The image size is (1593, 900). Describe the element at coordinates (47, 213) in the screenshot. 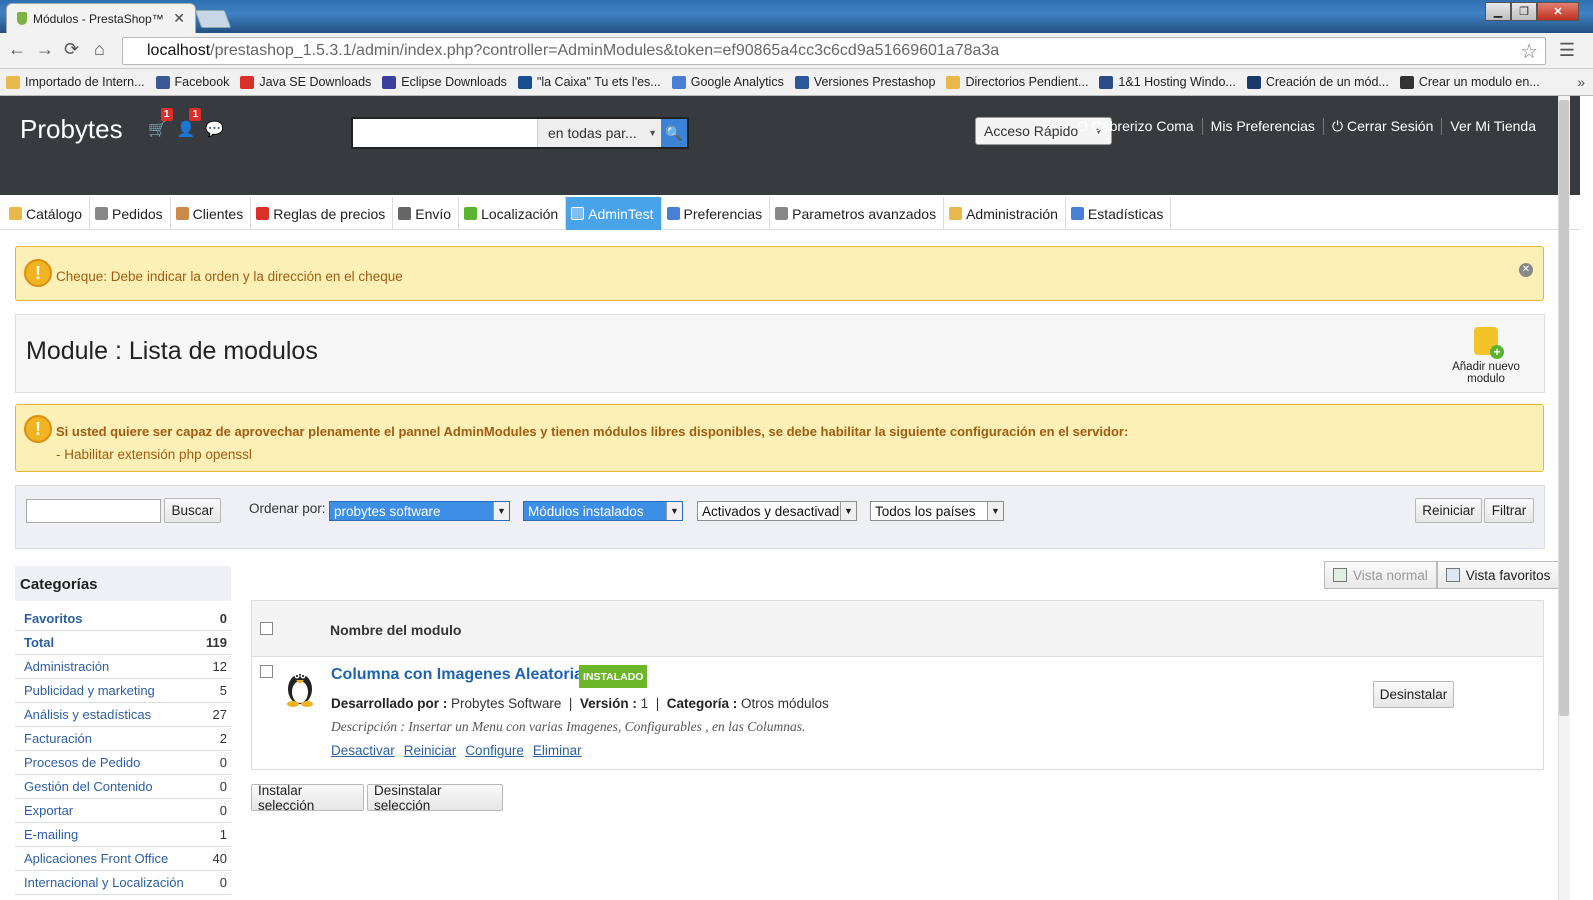

I see `tab-cat-logo: Catálogo` at that location.